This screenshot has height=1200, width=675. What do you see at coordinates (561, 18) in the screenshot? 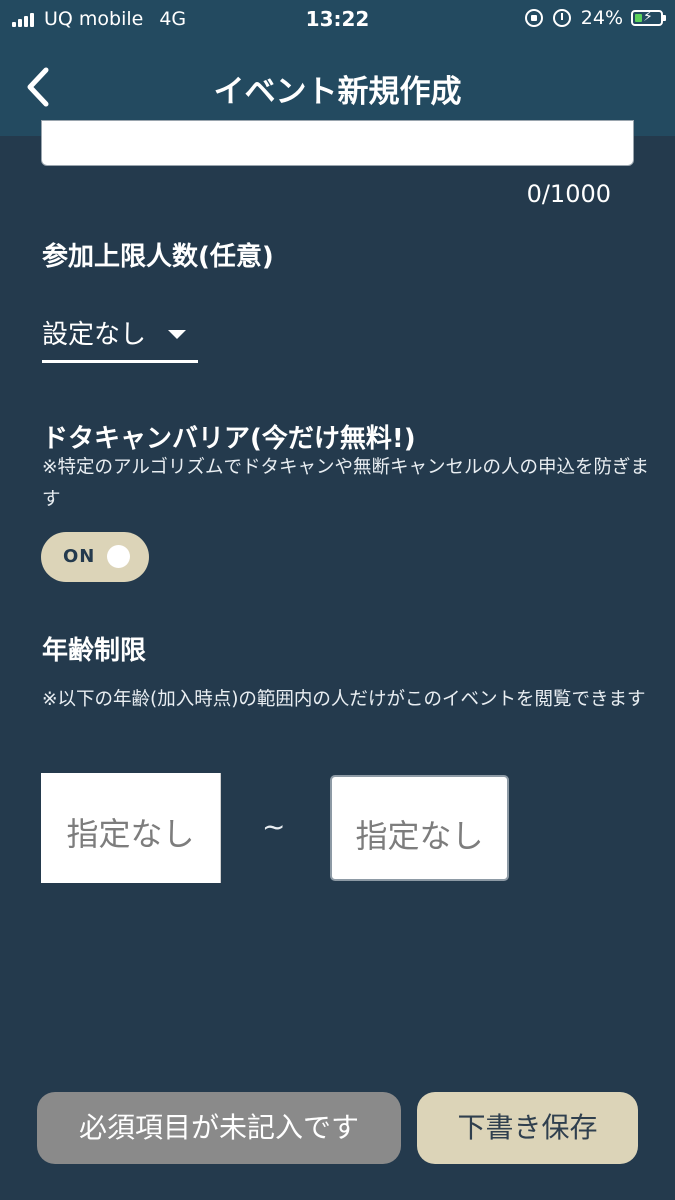
I see `alarm-icon` at bounding box center [561, 18].